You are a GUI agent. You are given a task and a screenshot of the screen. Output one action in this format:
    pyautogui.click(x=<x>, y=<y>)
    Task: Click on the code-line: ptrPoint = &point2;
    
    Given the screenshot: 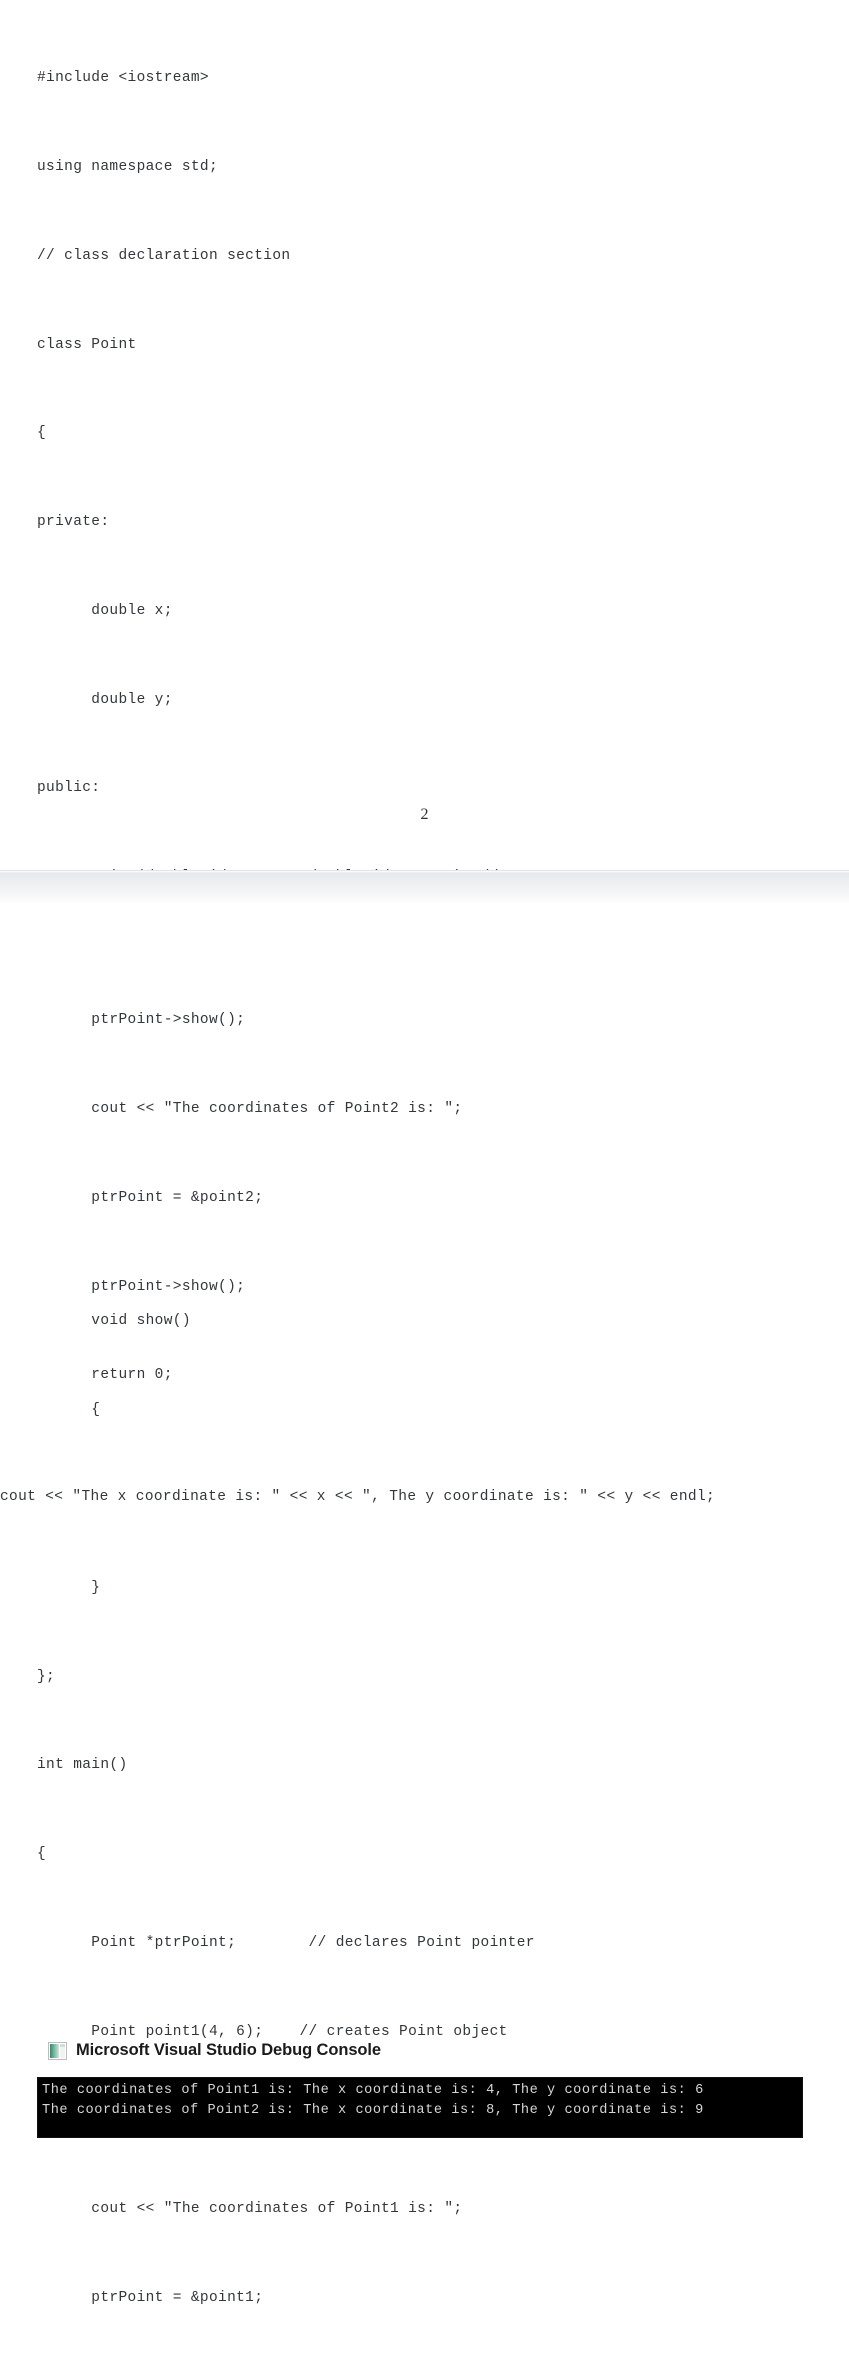 What is the action you would take?
    pyautogui.click(x=150, y=1197)
    